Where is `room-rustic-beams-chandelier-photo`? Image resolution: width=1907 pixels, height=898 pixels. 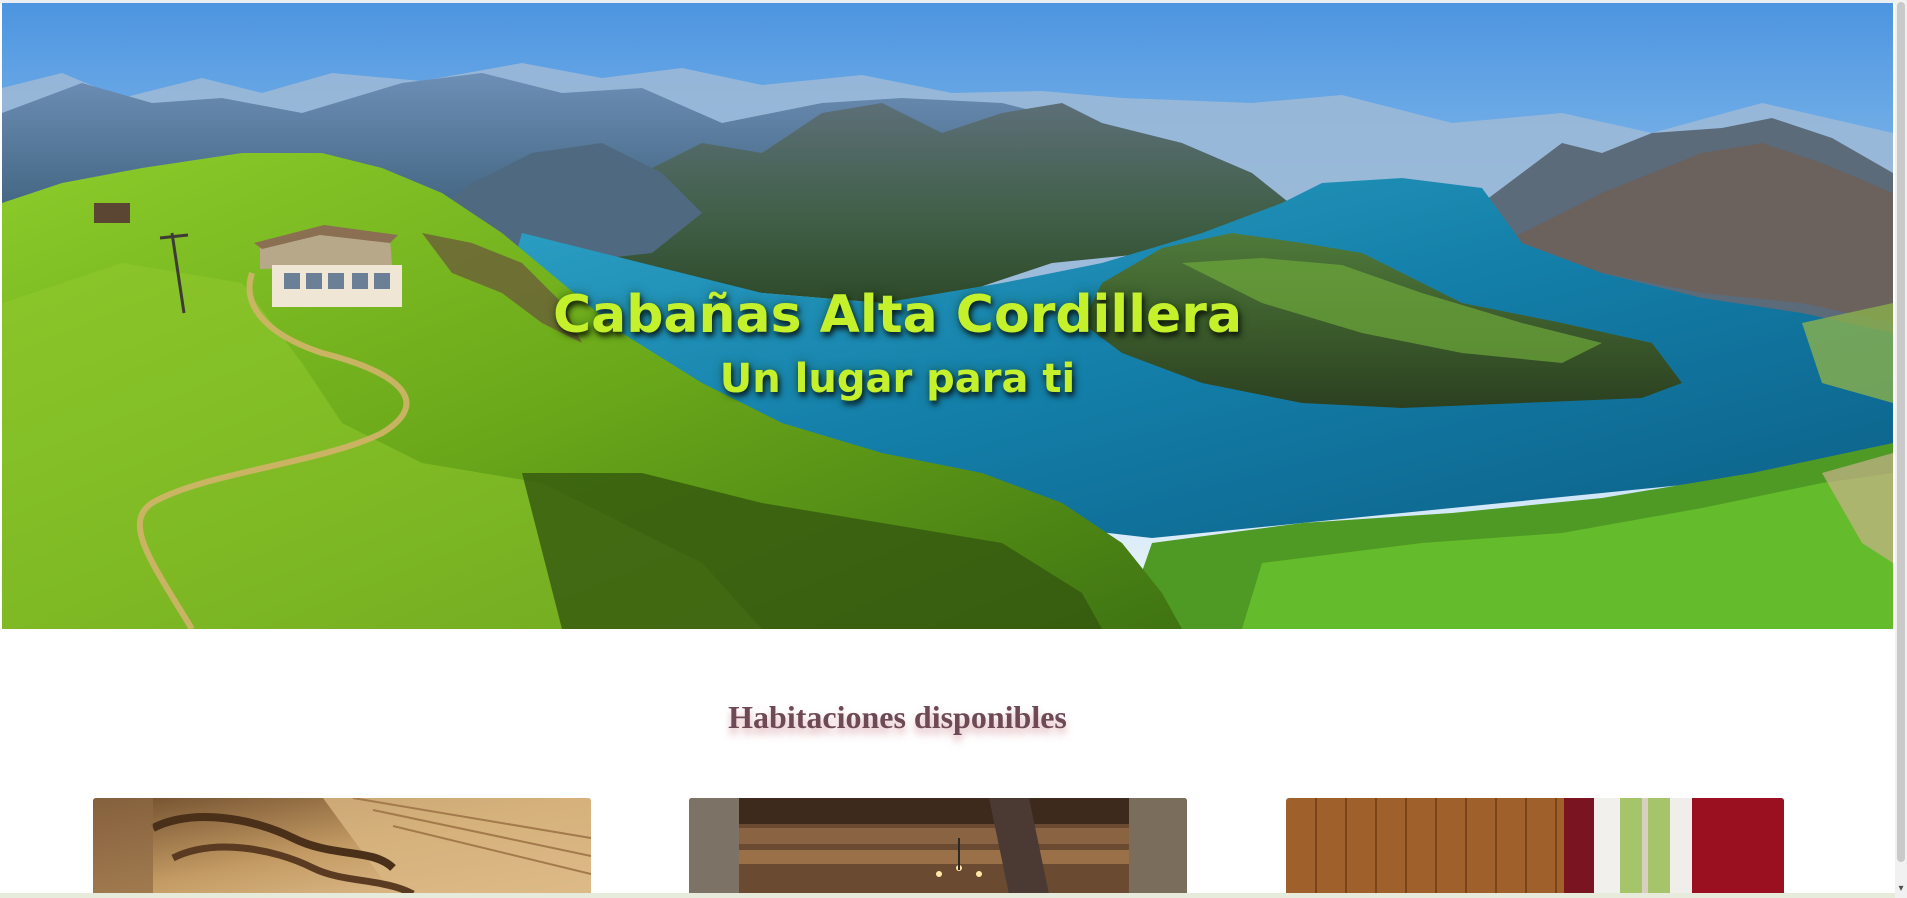 room-rustic-beams-chandelier-photo is located at coordinates (938, 846).